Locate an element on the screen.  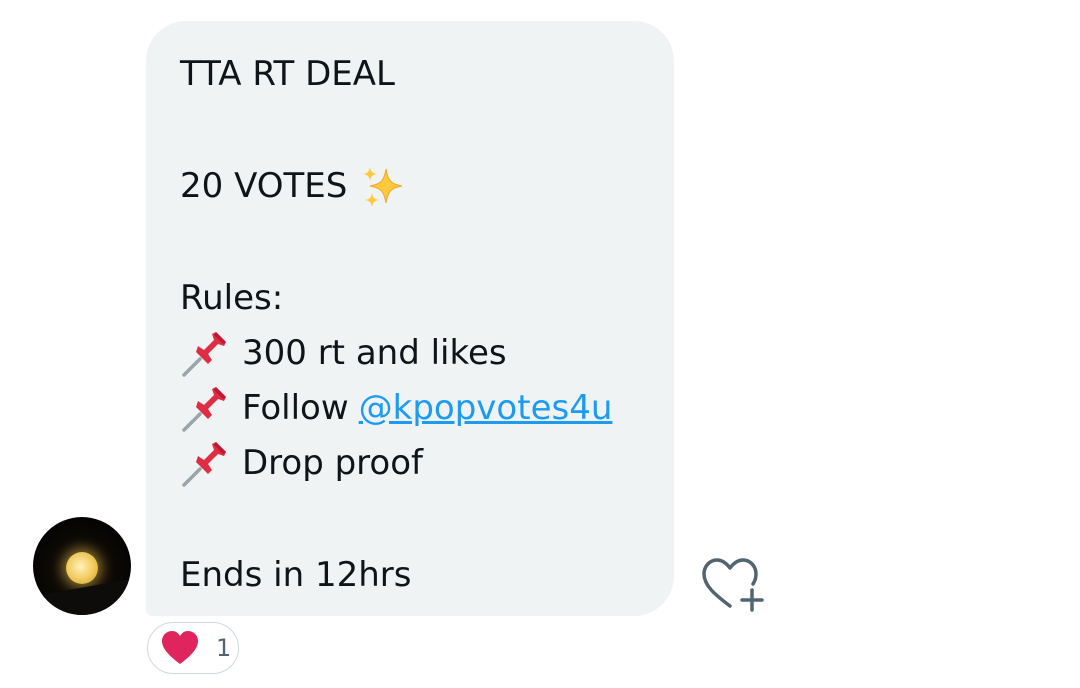
rules-heading: Rules: is located at coordinates (232, 298).